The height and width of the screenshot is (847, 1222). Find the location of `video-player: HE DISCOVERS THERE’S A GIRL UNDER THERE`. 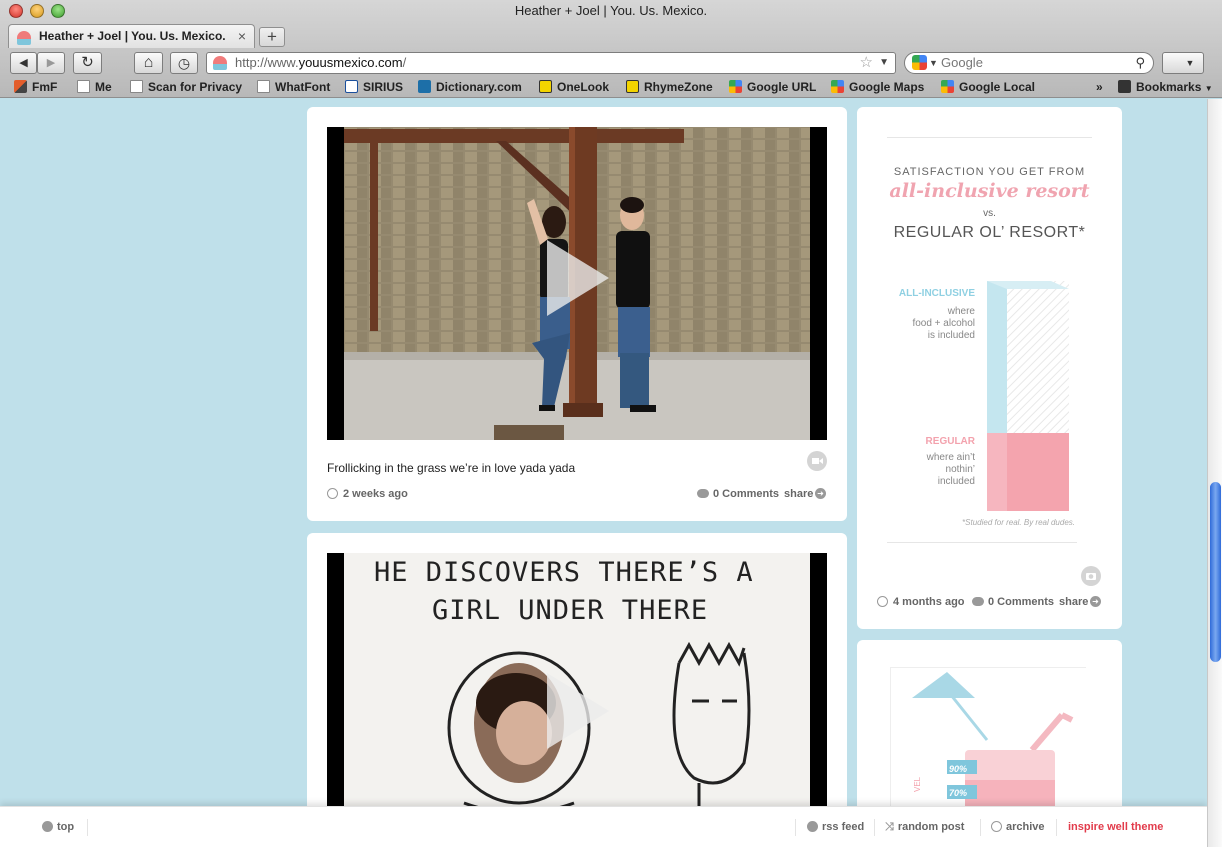

video-player: HE DISCOVERS THERE’S A GIRL UNDER THERE is located at coordinates (577, 679).